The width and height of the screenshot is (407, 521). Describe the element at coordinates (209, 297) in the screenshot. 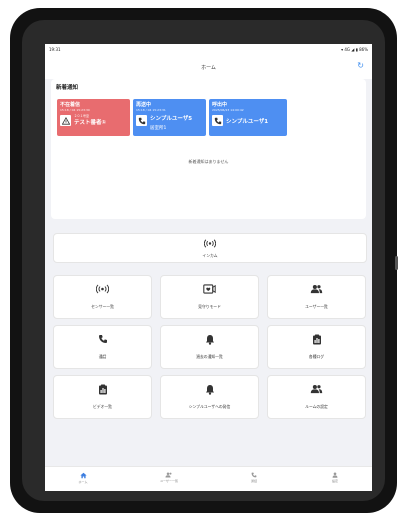

I see `monitor-mode-button: 見守りモード` at that location.